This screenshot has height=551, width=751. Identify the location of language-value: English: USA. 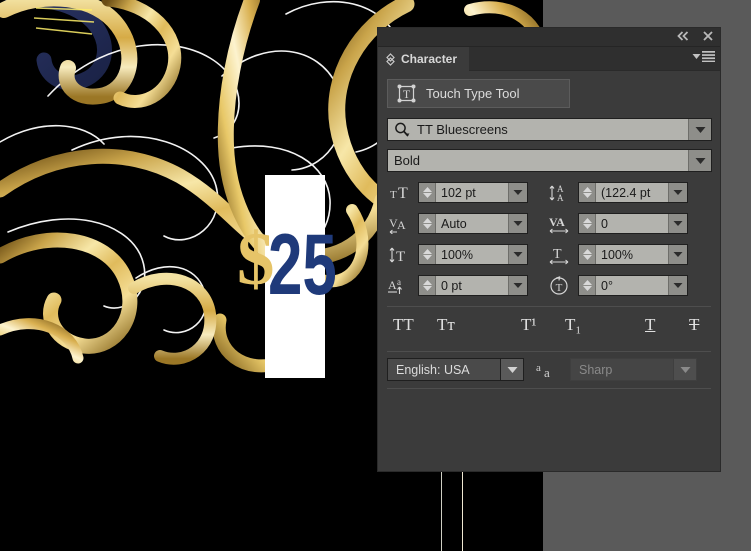
(433, 369).